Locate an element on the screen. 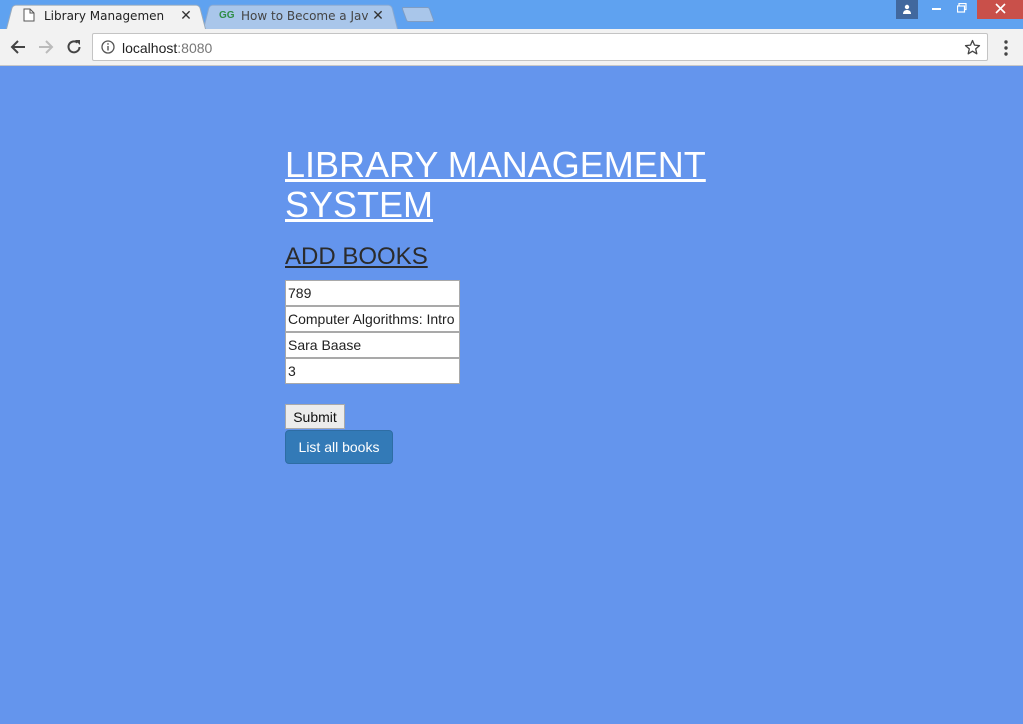 The height and width of the screenshot is (724, 1023). address-bar: localhost:8080 is located at coordinates (540, 47).